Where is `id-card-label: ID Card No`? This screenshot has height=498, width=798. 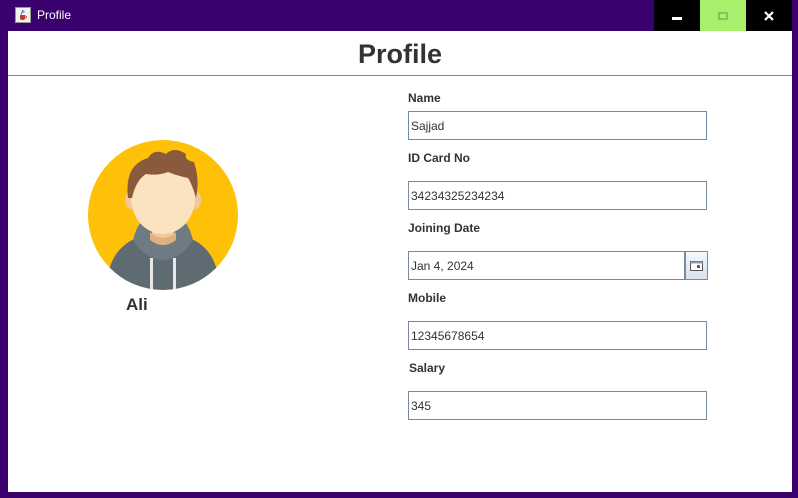 id-card-label: ID Card No is located at coordinates (439, 158).